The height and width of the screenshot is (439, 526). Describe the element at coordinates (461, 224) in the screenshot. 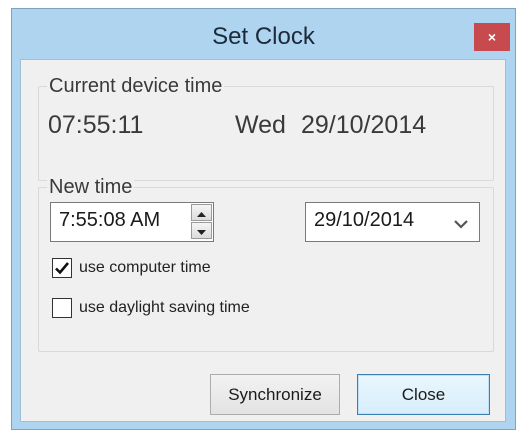

I see `chevron-down-icon` at that location.